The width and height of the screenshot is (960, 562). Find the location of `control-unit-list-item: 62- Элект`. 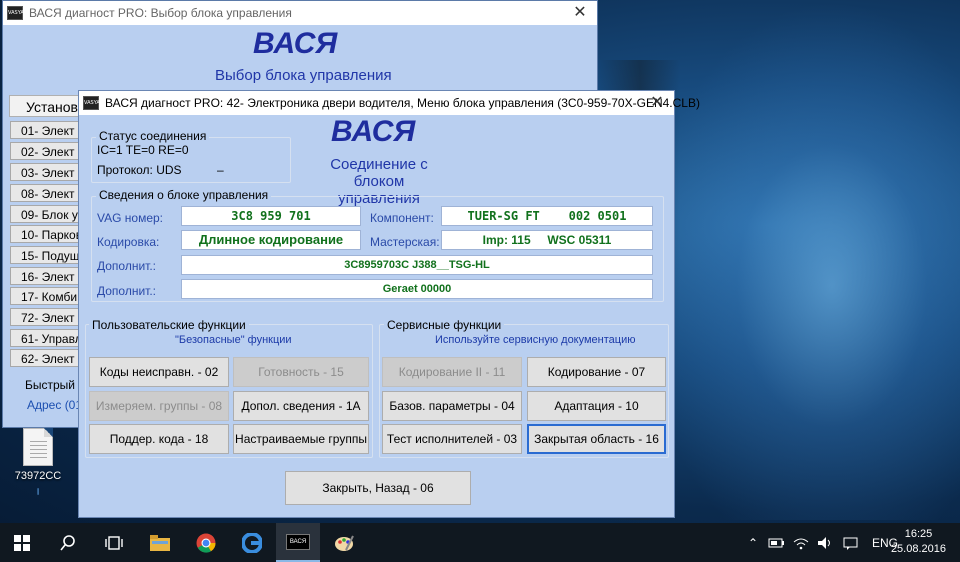

control-unit-list-item: 62- Элект is located at coordinates (47, 358).